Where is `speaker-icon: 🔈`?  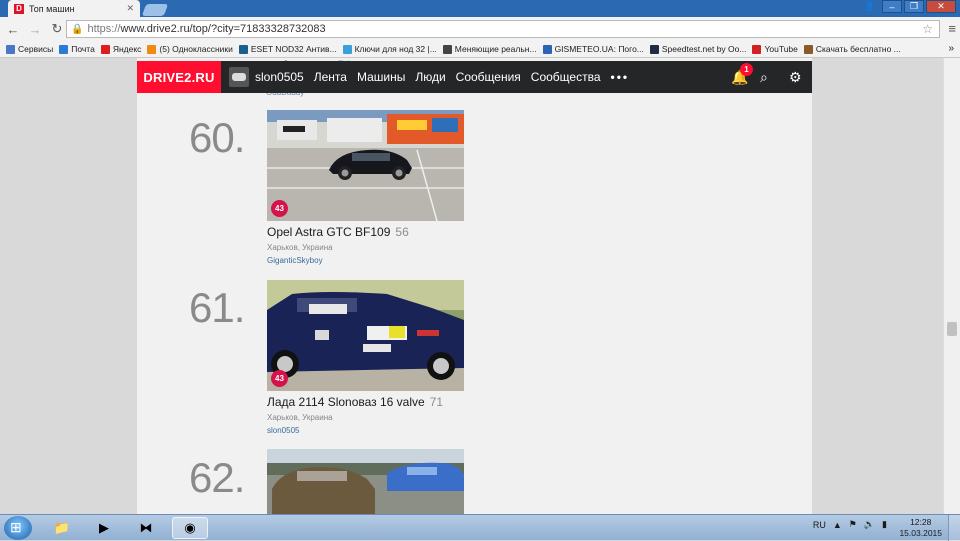 speaker-icon: 🔈 is located at coordinates (869, 524).